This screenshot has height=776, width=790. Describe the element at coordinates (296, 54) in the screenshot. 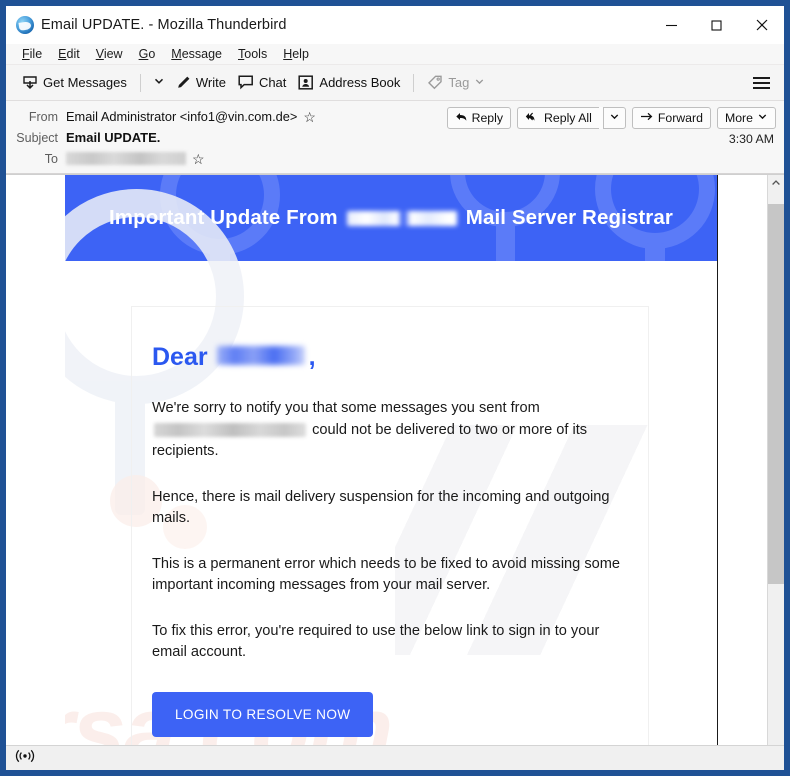

I see `menu-help: Help` at that location.